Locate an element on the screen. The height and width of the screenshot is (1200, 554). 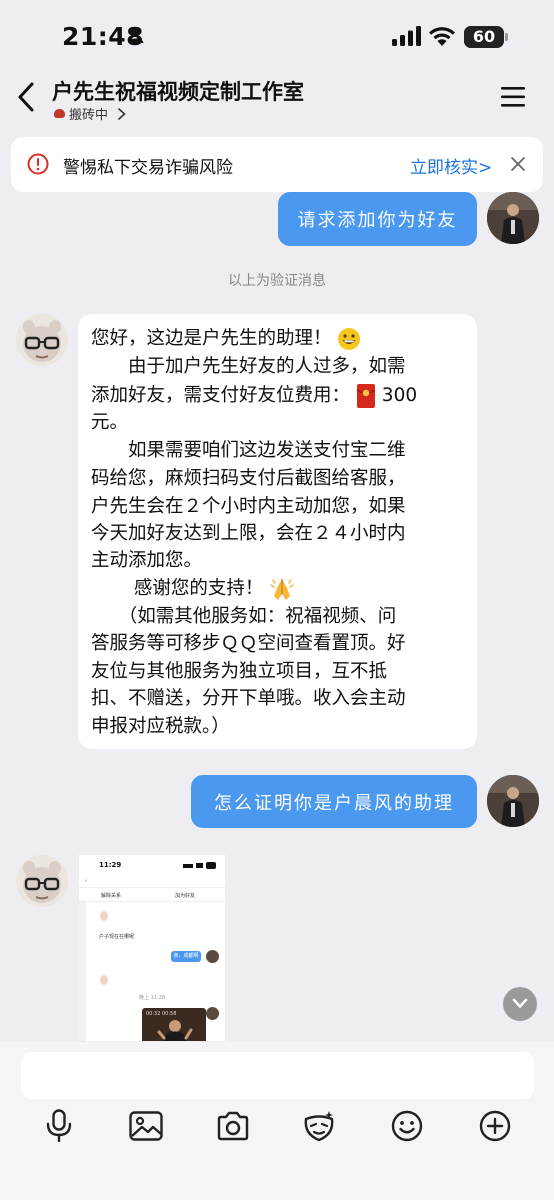
album-button is located at coordinates (146, 1126).